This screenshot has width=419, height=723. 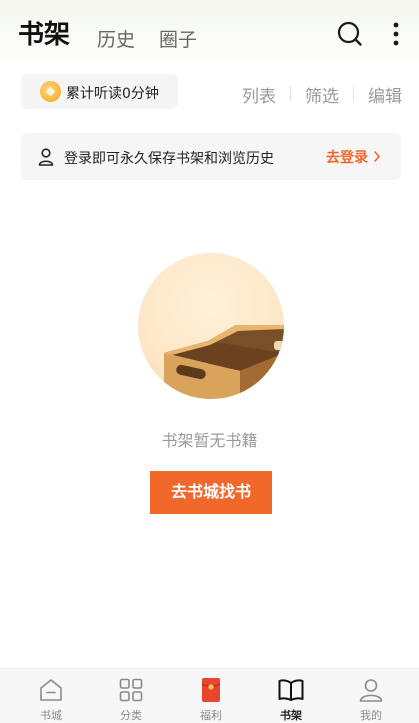 I want to click on nav-label: 福利, so click(x=211, y=715).